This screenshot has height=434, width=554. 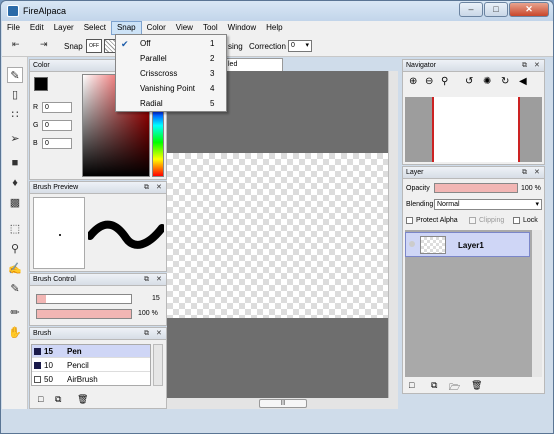 What do you see at coordinates (125, 44) in the screenshot?
I see `checkmark-icon: ✔` at bounding box center [125, 44].